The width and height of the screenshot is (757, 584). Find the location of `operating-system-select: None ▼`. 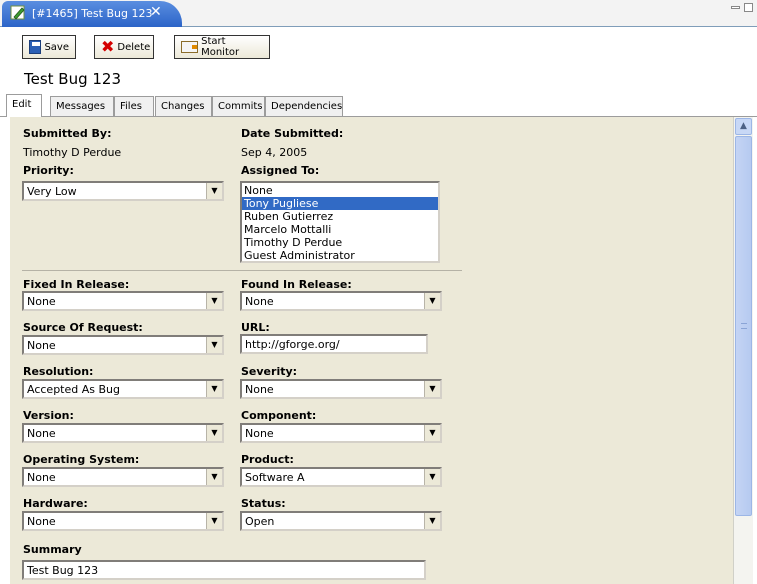

operating-system-select: None ▼ is located at coordinates (123, 477).